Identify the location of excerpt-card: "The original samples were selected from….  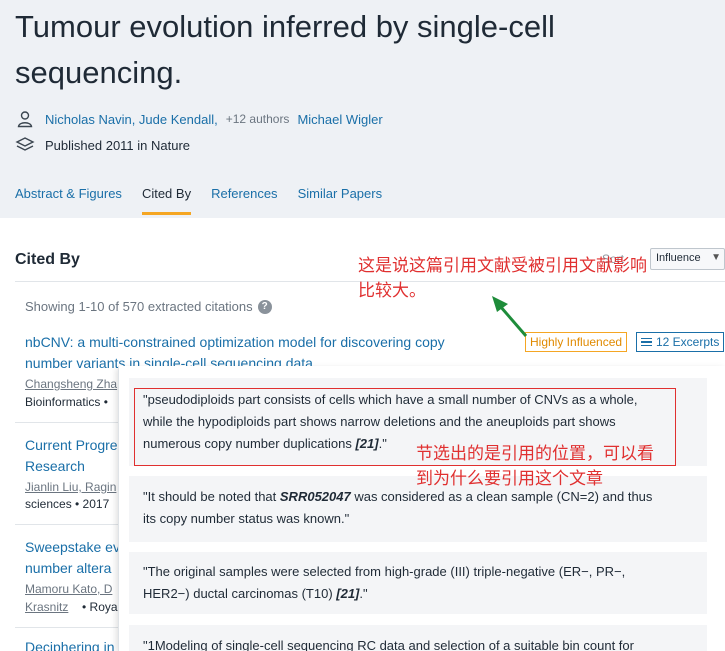
(418, 583).